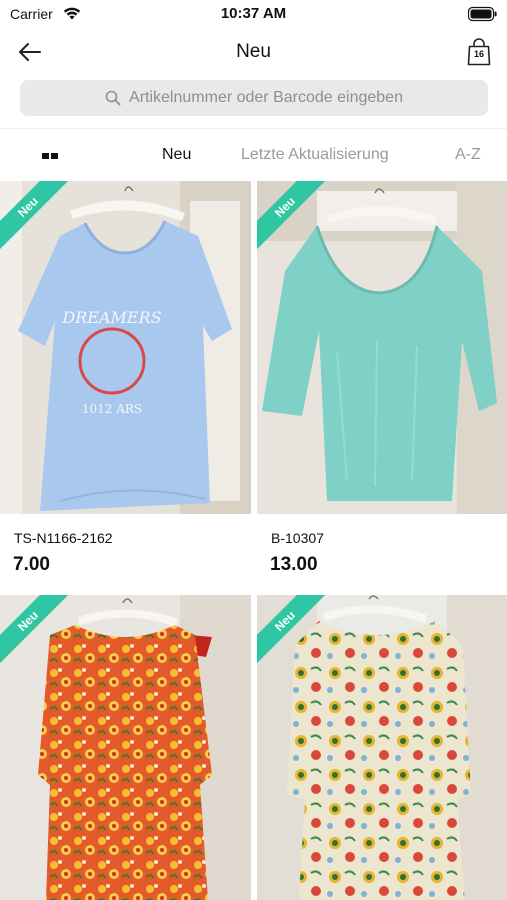 The width and height of the screenshot is (507, 900). Describe the element at coordinates (31, 564) in the screenshot. I see `product-price: 7.00` at that location.